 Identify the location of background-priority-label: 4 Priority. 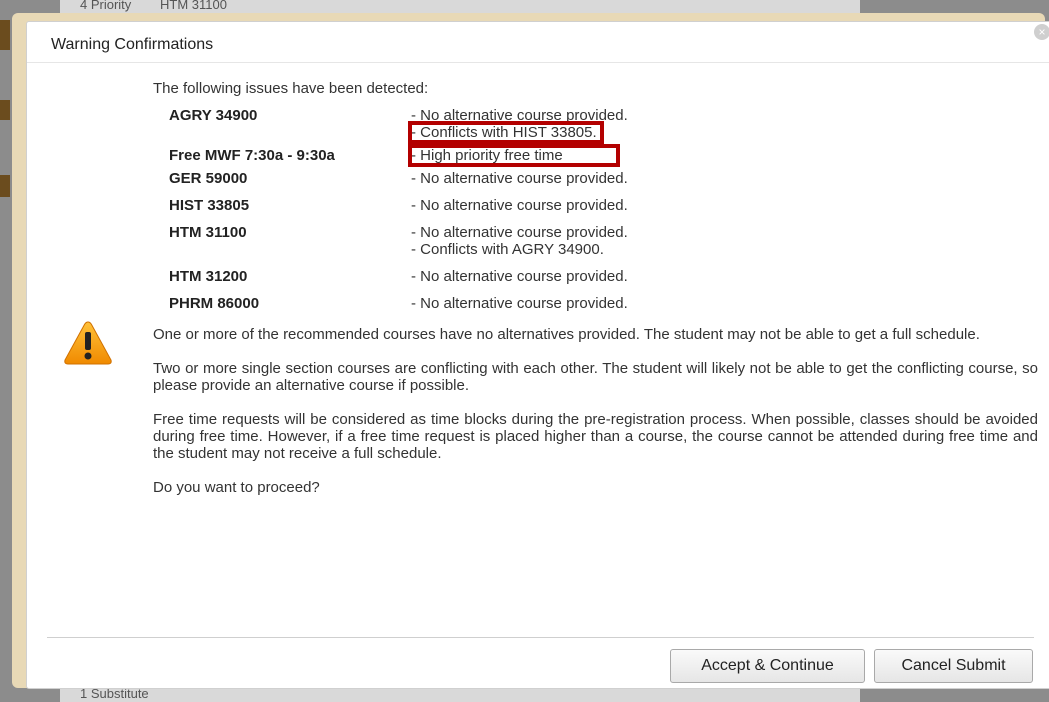
(106, 6).